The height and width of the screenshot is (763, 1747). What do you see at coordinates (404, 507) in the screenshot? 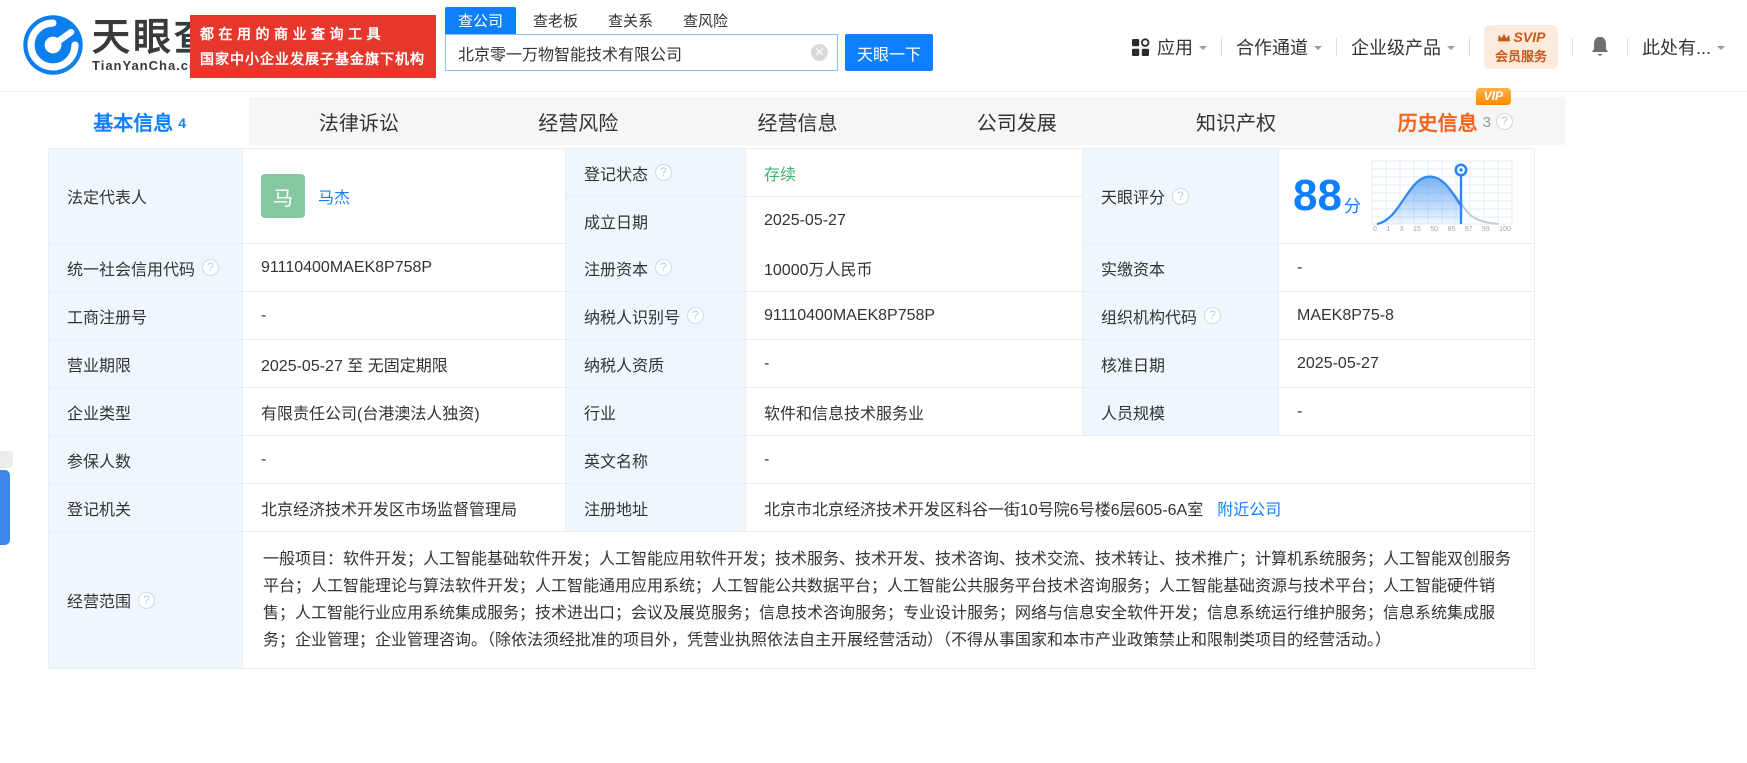
I see `reg-authority-value: 北京经济技术开发区市场监督管理局` at bounding box center [404, 507].